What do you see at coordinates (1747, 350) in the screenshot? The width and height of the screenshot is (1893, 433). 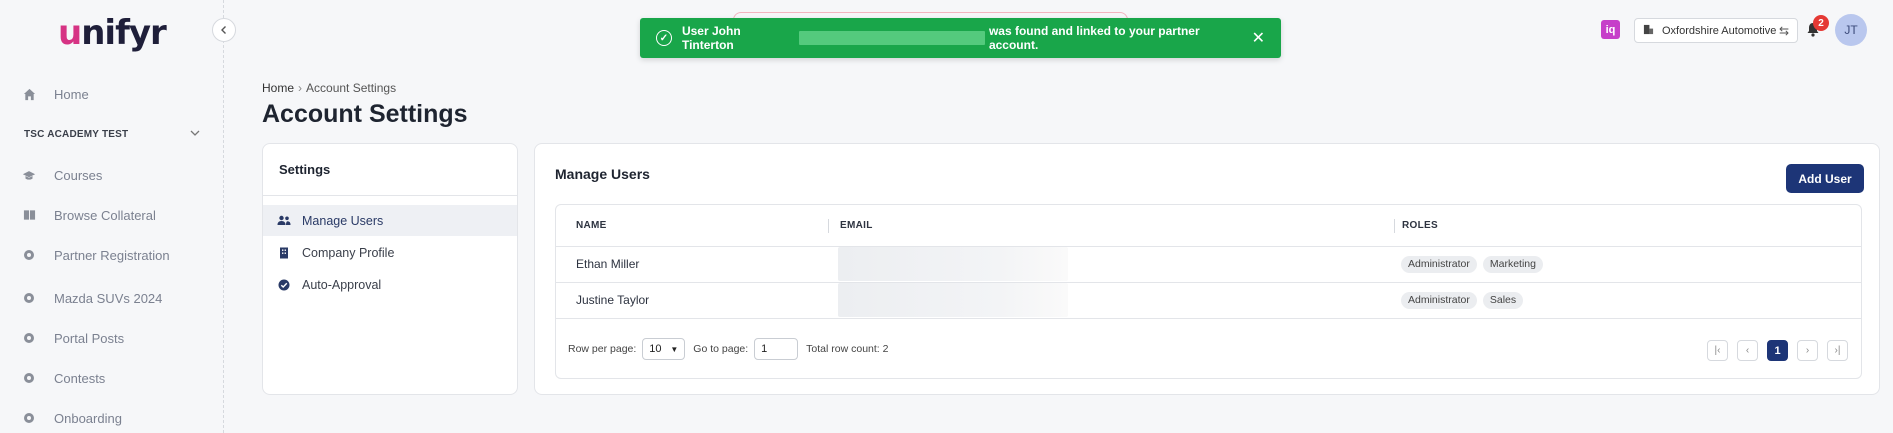 I see `previous-page-button: ‹` at bounding box center [1747, 350].